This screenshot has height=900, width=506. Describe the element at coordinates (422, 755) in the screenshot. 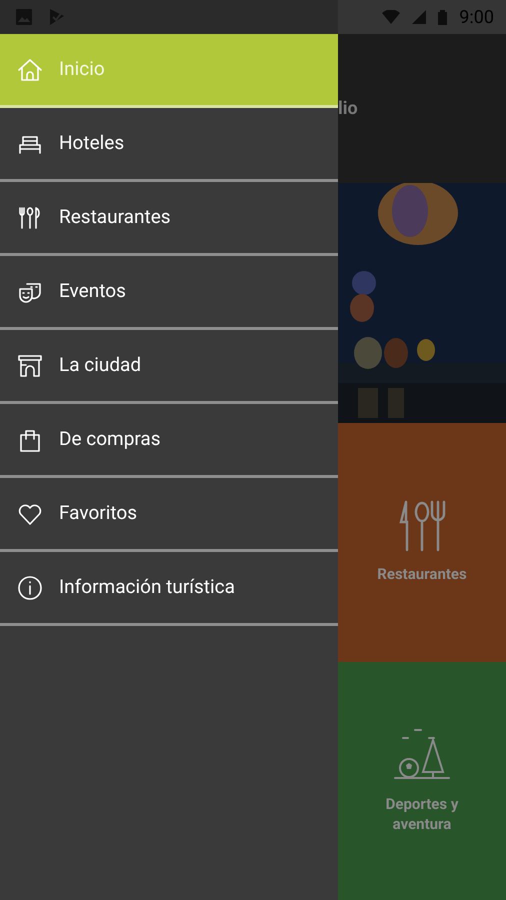

I see `football-and-tree-icon` at that location.